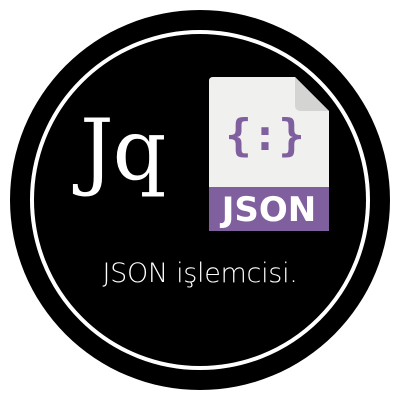 This screenshot has width=400, height=400. I want to click on jq-monogram: Jq, so click(123, 150).